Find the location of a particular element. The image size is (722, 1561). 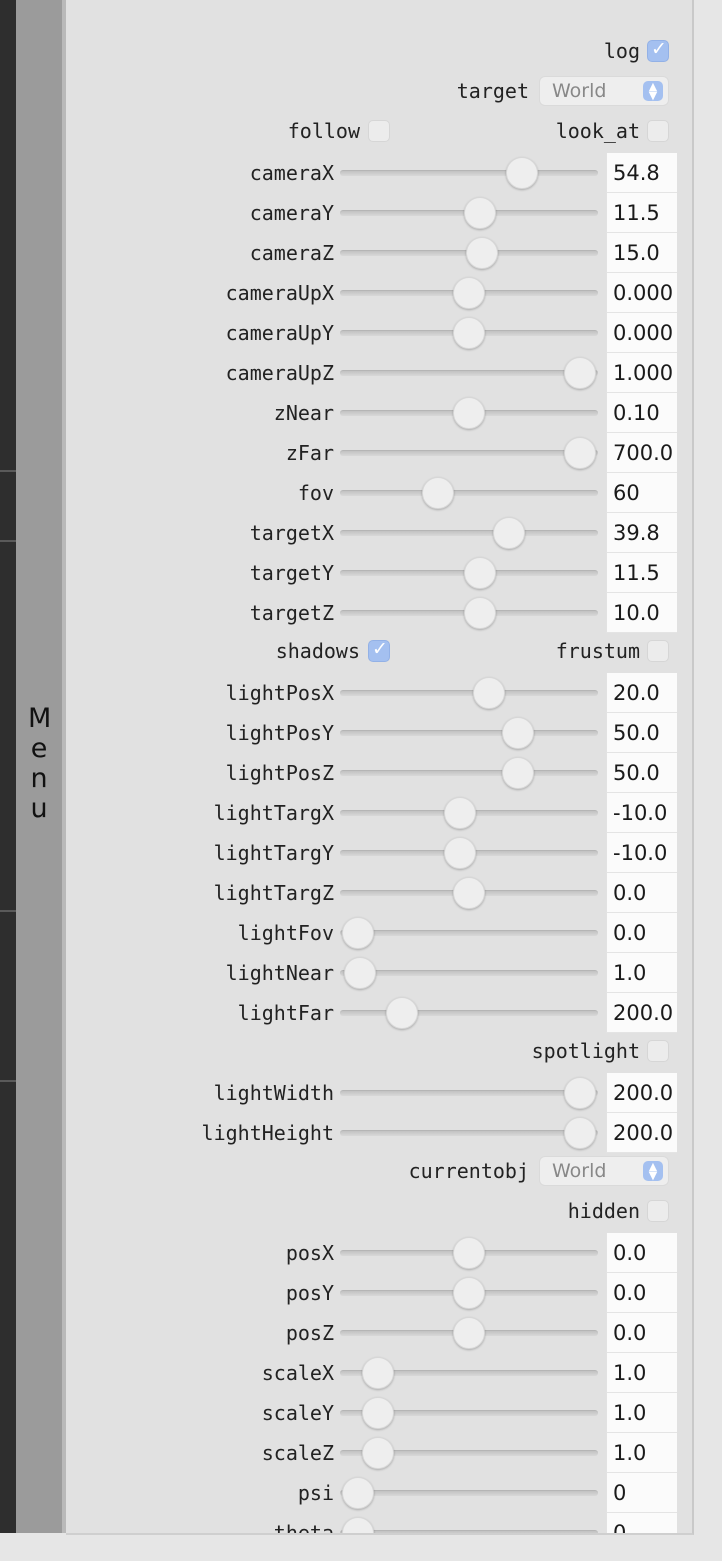

slider-thumb-cameraZ is located at coordinates (482, 253).